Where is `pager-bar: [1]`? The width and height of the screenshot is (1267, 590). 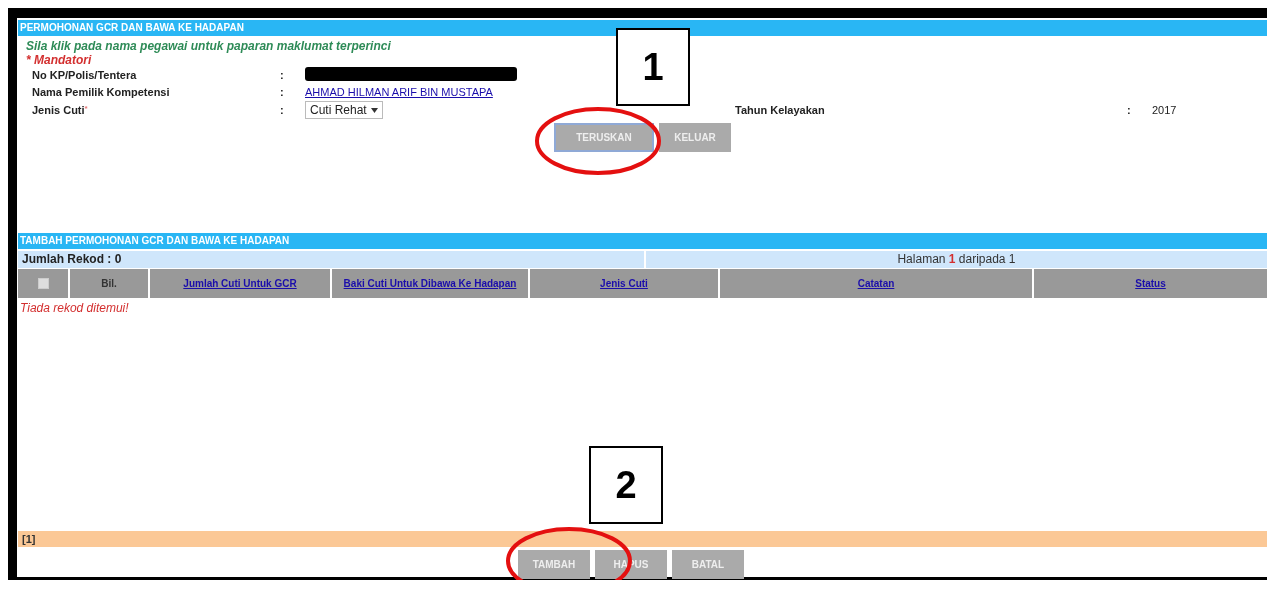 pager-bar: [1] is located at coordinates (642, 539).